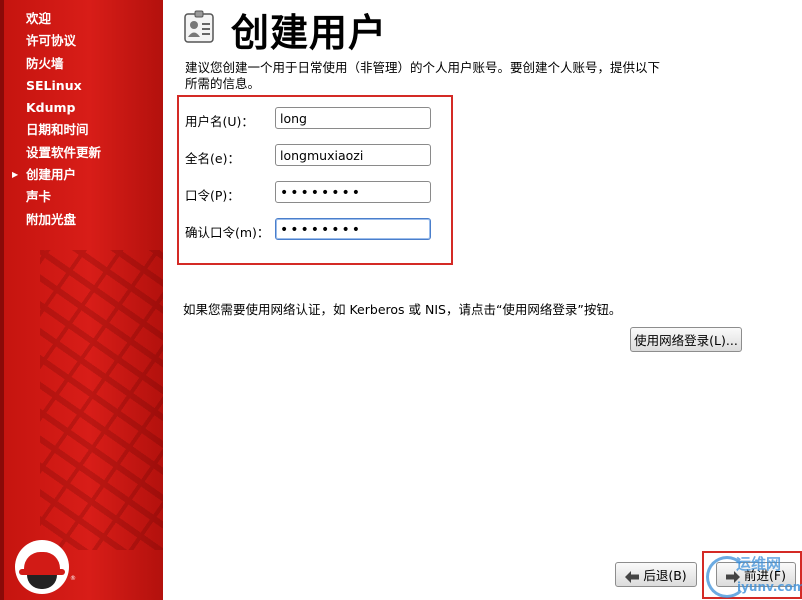 This screenshot has width=802, height=600. I want to click on sidebar-item-software-updates: 设置软件更新, so click(64, 152).